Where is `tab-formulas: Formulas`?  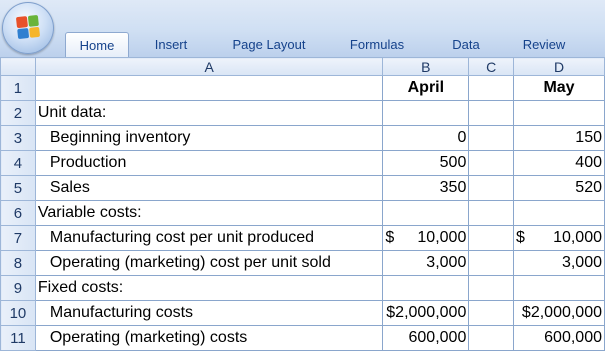
tab-formulas: Formulas is located at coordinates (377, 44).